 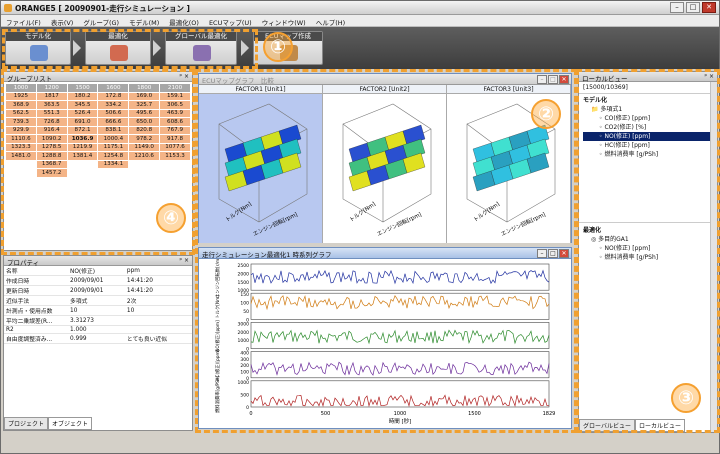 I want to click on menu-group: グループ(G), so click(x=101, y=21).